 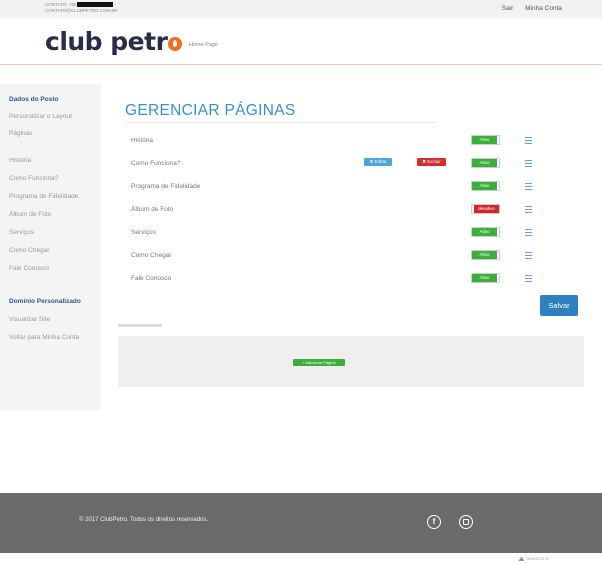 I want to click on sidebar-item-servicos: Serviços, so click(x=21, y=232).